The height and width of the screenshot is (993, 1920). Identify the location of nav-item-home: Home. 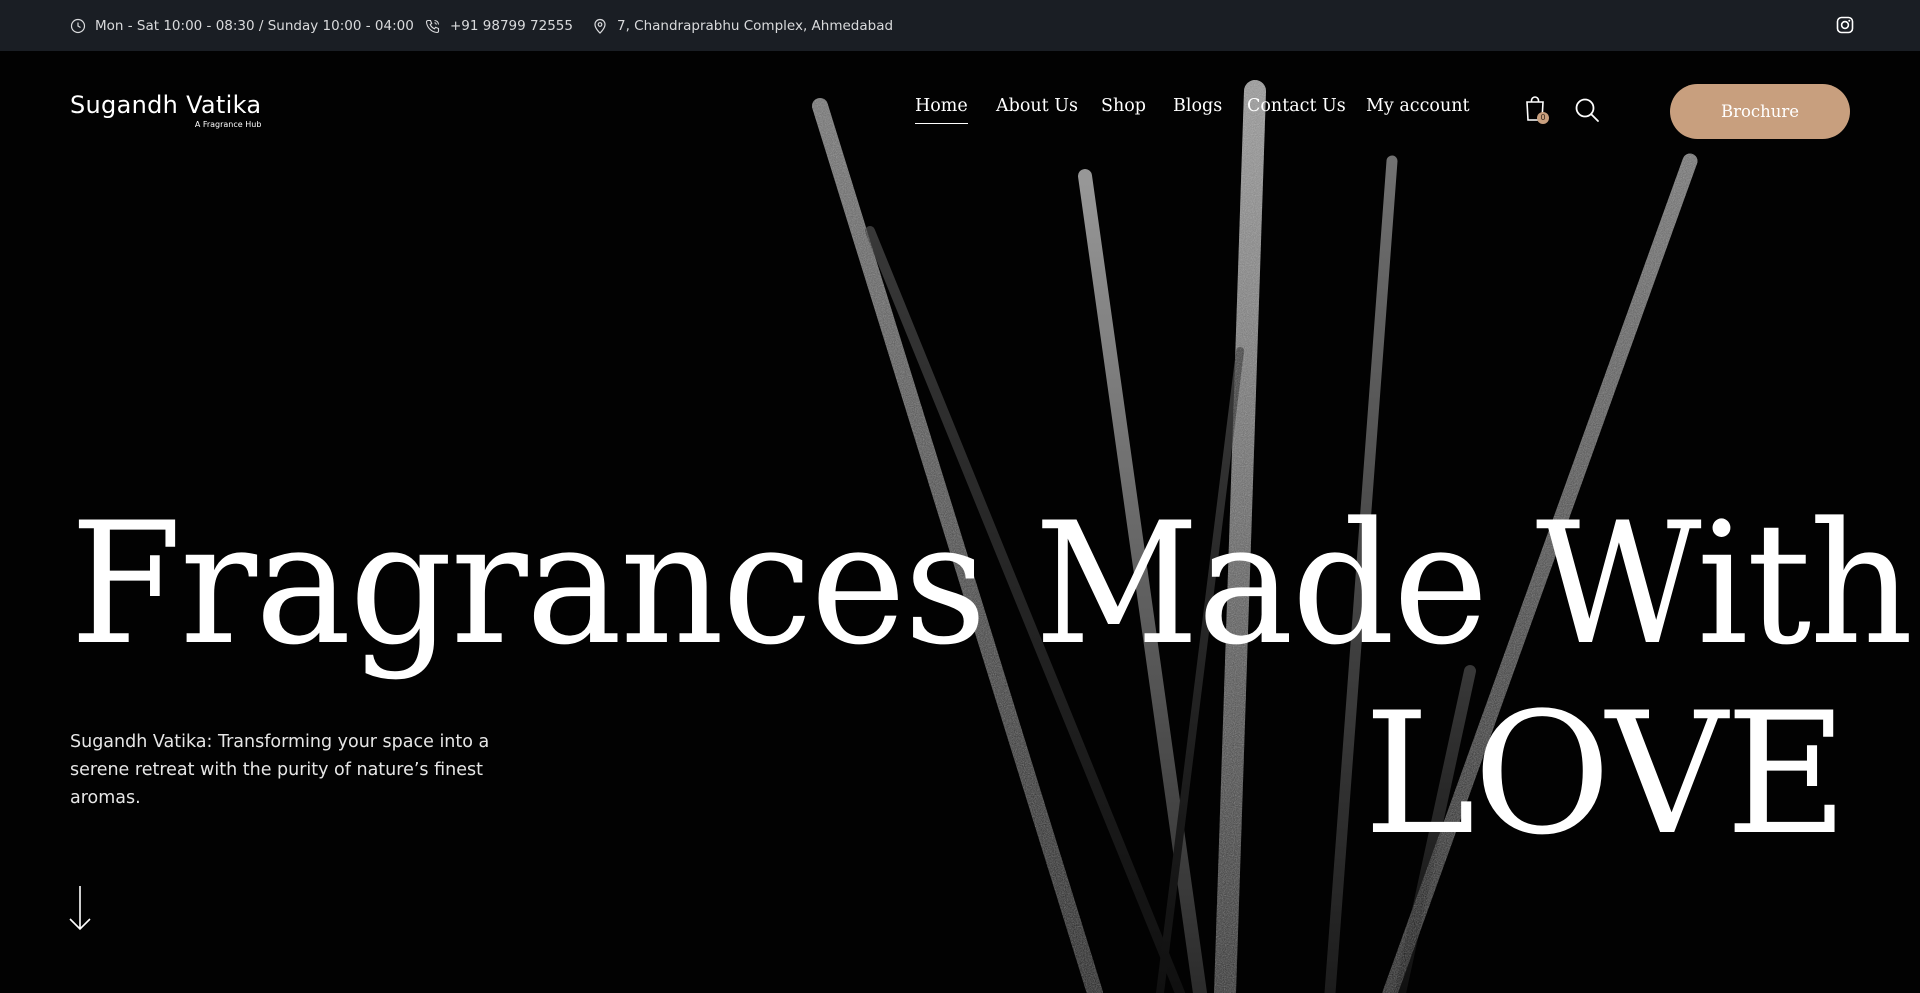
(941, 110).